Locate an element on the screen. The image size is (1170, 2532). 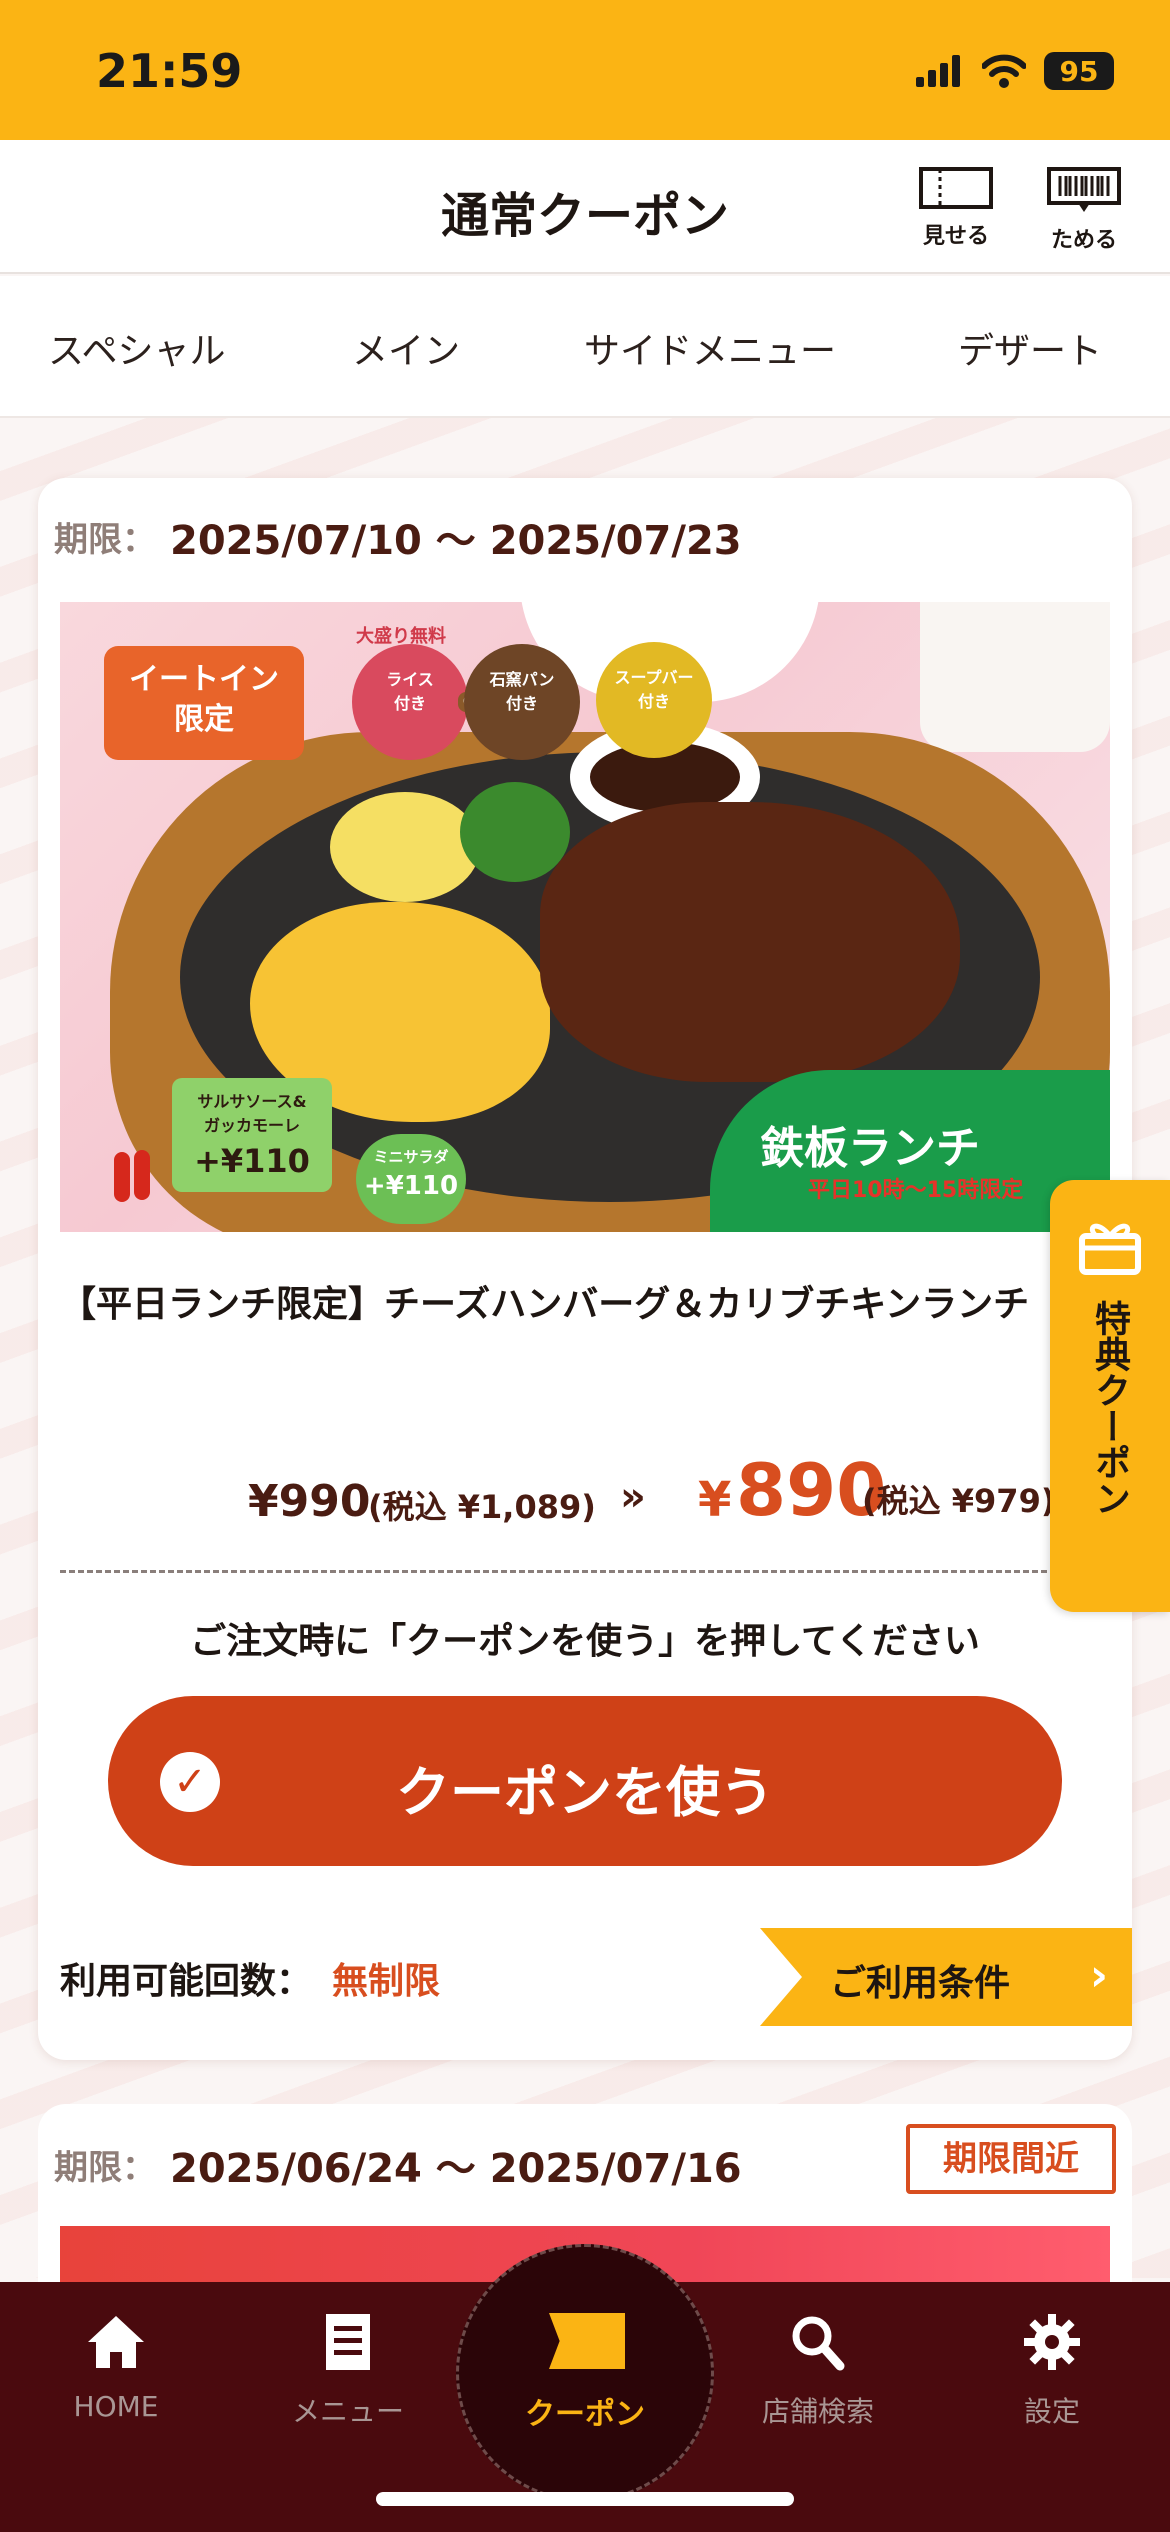
discount-price-symbol: ¥ is located at coordinates (715, 1500).